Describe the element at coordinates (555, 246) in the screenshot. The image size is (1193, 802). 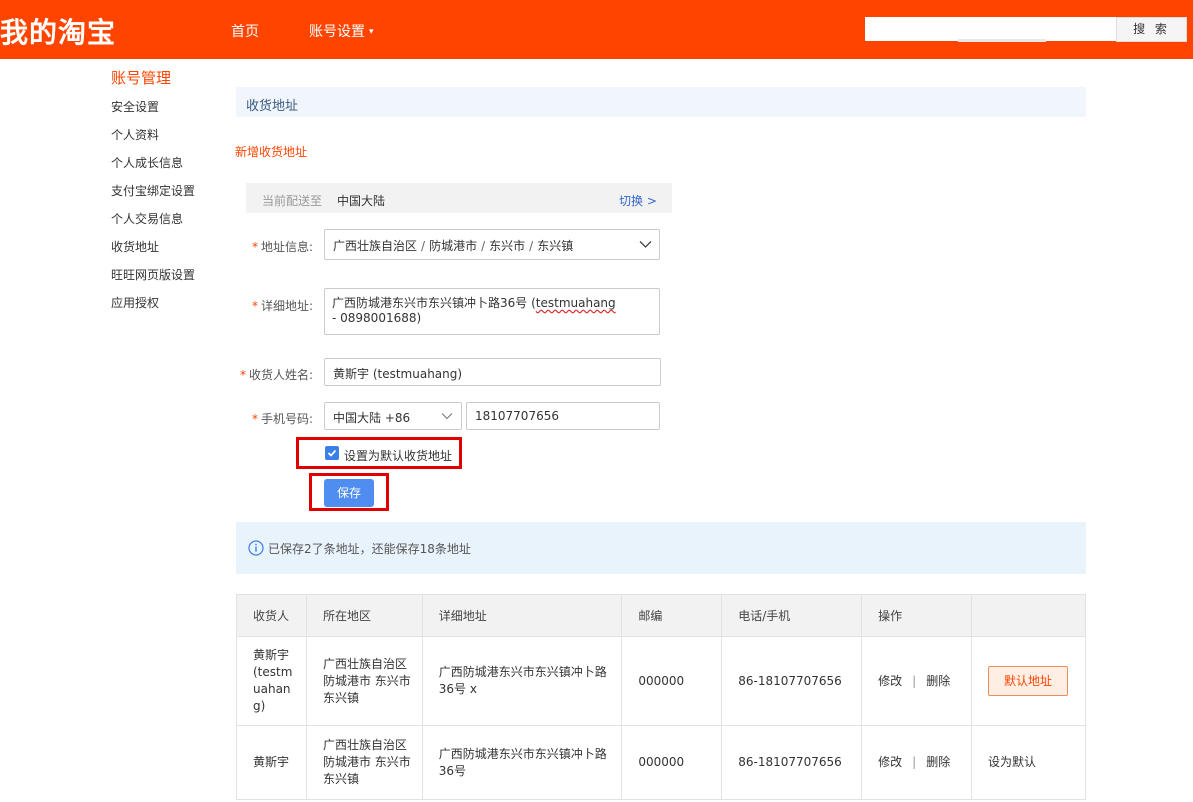
I see `region-town: 东兴镇` at that location.